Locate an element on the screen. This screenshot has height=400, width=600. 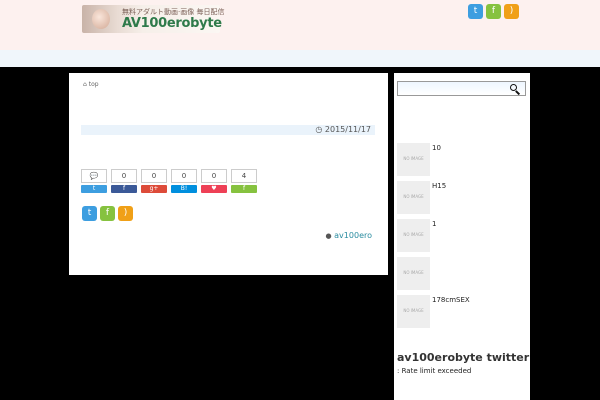
breadcrumb: ⌂ top is located at coordinates (91, 84).